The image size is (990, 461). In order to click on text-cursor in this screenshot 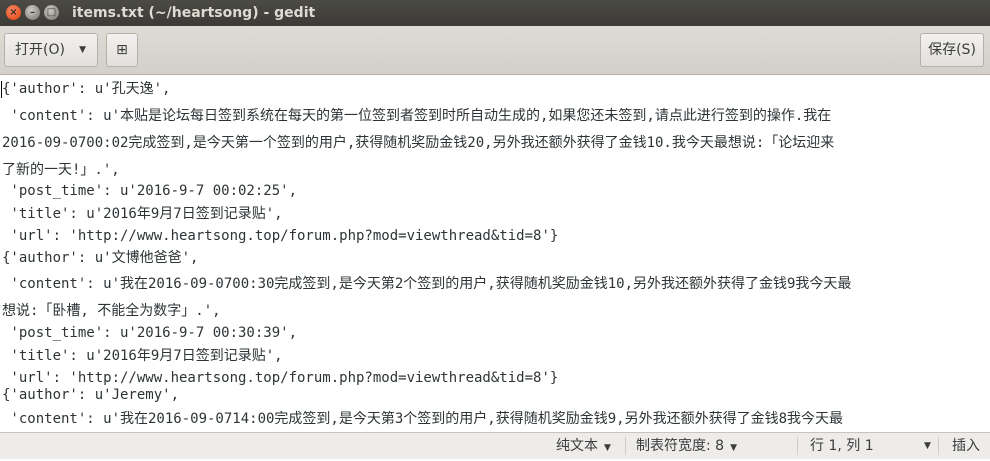, I will do `click(1, 89)`.